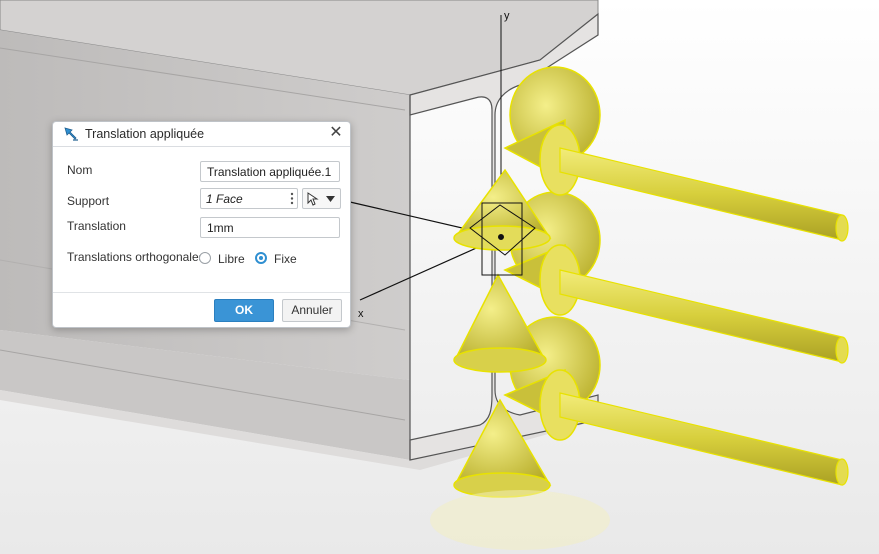 This screenshot has height=554, width=879. What do you see at coordinates (201, 292) in the screenshot?
I see `dialog-separator` at bounding box center [201, 292].